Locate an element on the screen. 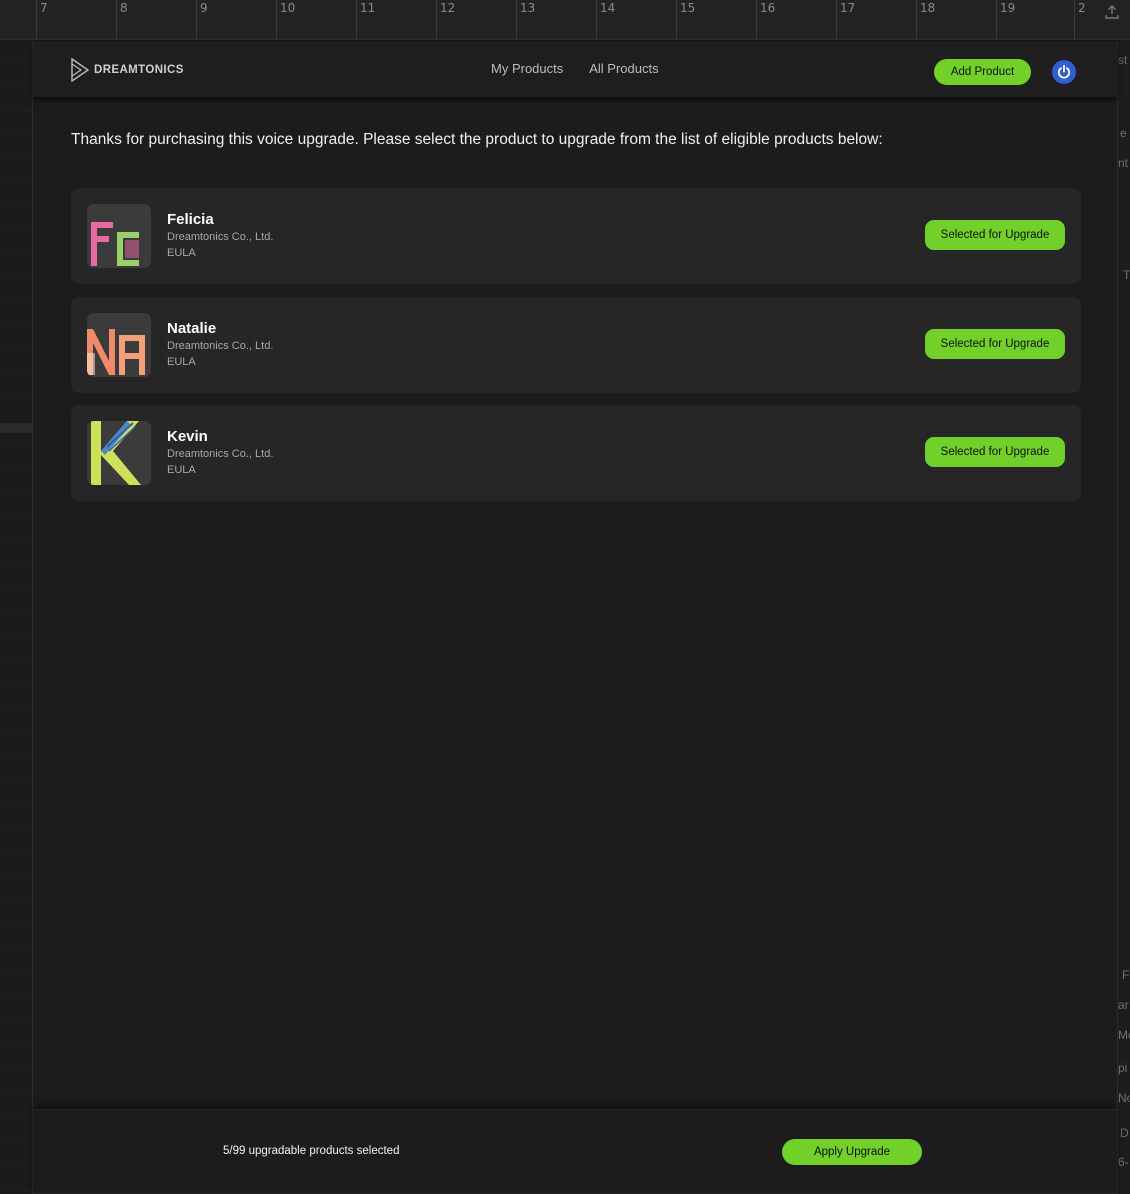 The width and height of the screenshot is (1130, 1194). ruler-mark: 17 is located at coordinates (845, 20).